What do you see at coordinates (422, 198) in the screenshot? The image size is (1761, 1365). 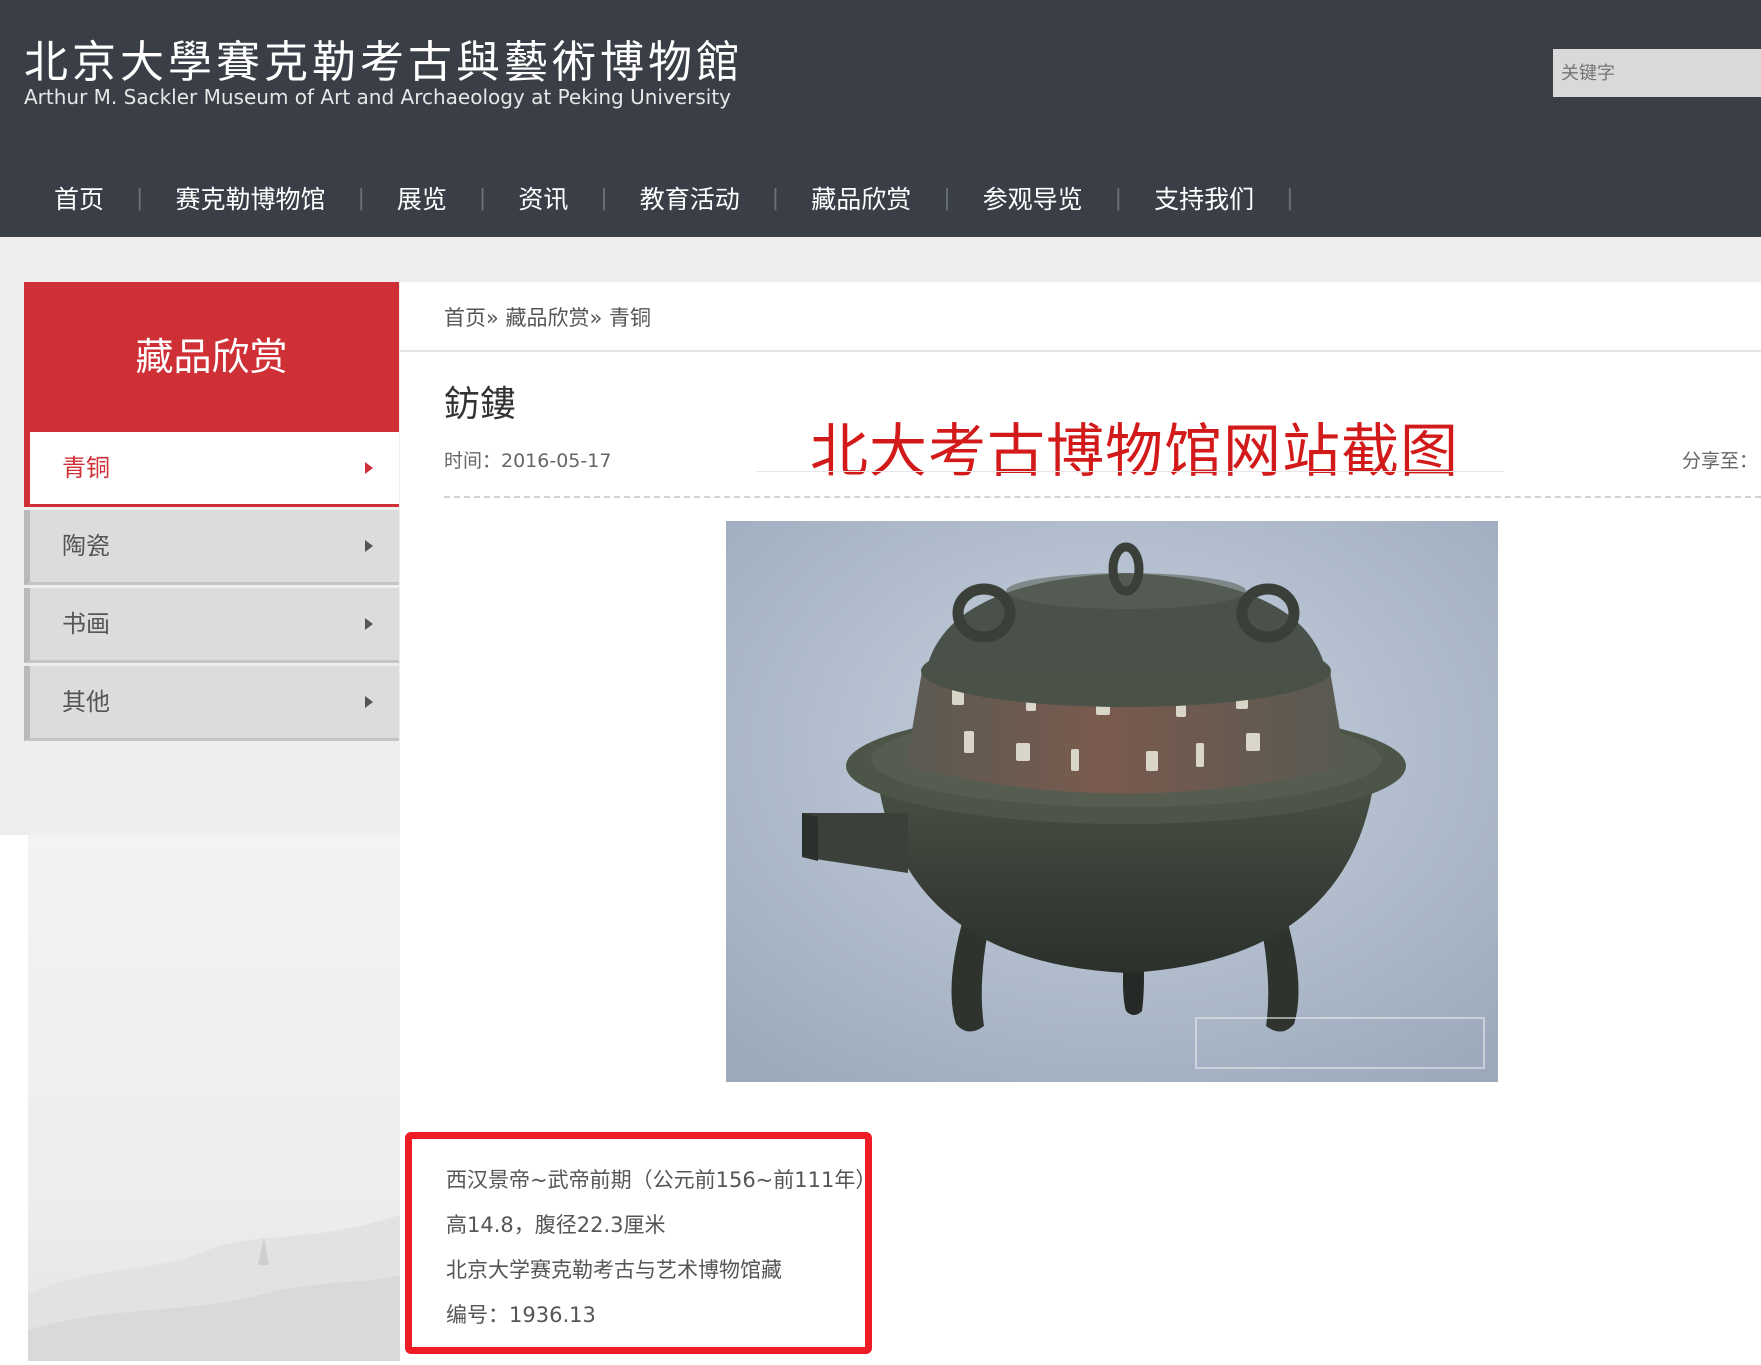 I see `nav-item-exhibitions: 展览` at bounding box center [422, 198].